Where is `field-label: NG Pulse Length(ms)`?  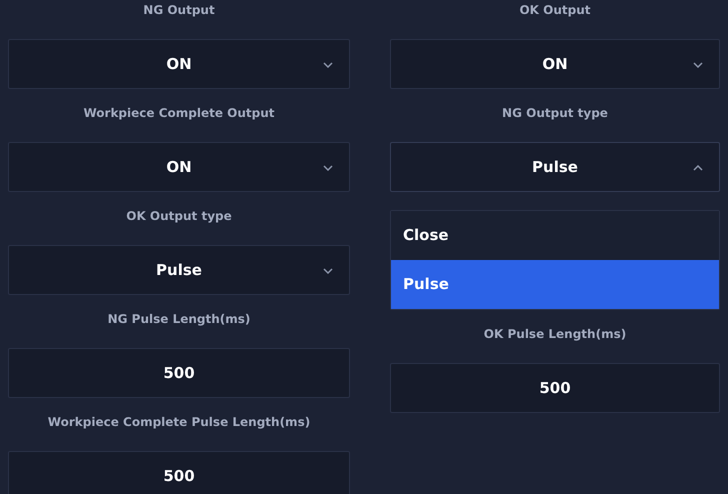
field-label: NG Pulse Length(ms) is located at coordinates (179, 319).